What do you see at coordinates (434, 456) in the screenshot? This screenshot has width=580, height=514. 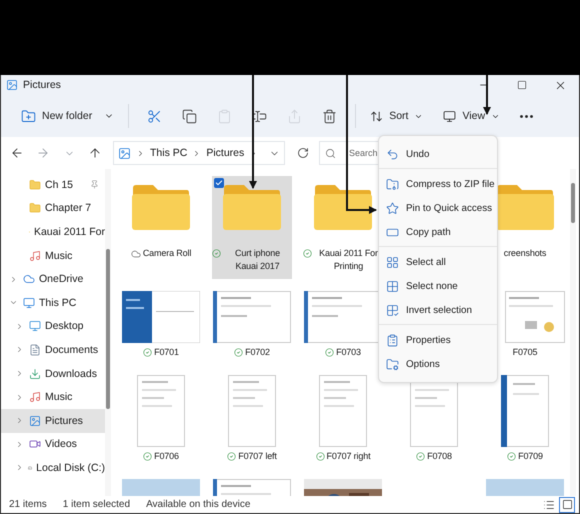 I see `file-name: F0708` at bounding box center [434, 456].